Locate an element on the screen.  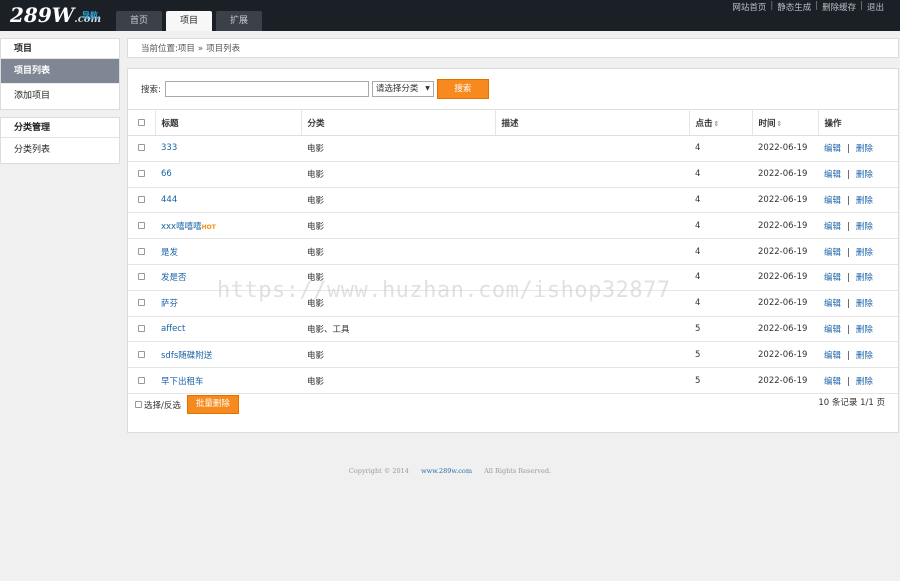
search-button: 搜索 is located at coordinates (462, 89).